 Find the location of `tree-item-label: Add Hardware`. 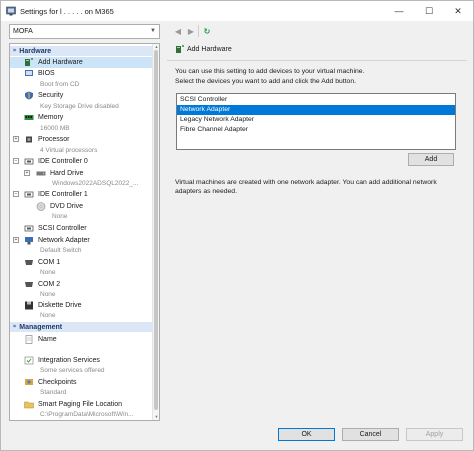

tree-item-label: Add Hardware is located at coordinates (60, 62).